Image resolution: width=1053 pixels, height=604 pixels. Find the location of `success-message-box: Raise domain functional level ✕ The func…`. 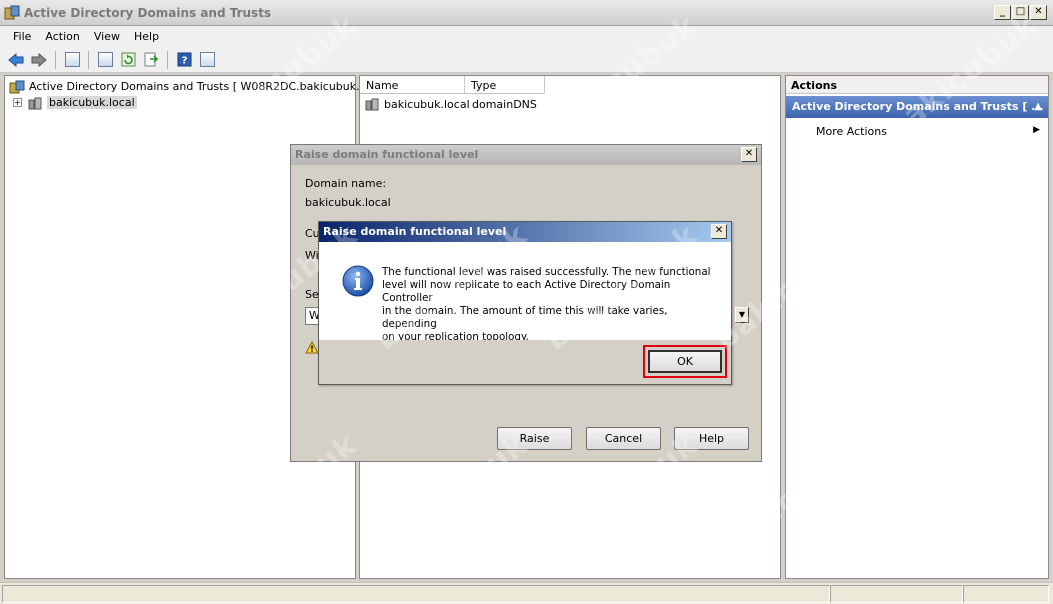

success-message-box: Raise domain functional level ✕ The func… is located at coordinates (525, 303).